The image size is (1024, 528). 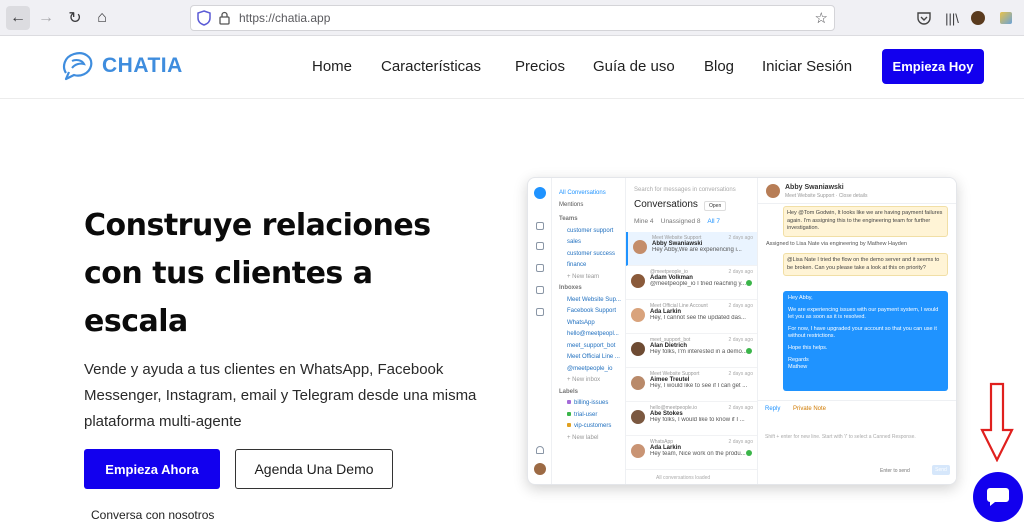 I want to click on browser-toolbar: ← → ↻ ⌂ https://chatia.app ☆ |||\, so click(x=512, y=18).